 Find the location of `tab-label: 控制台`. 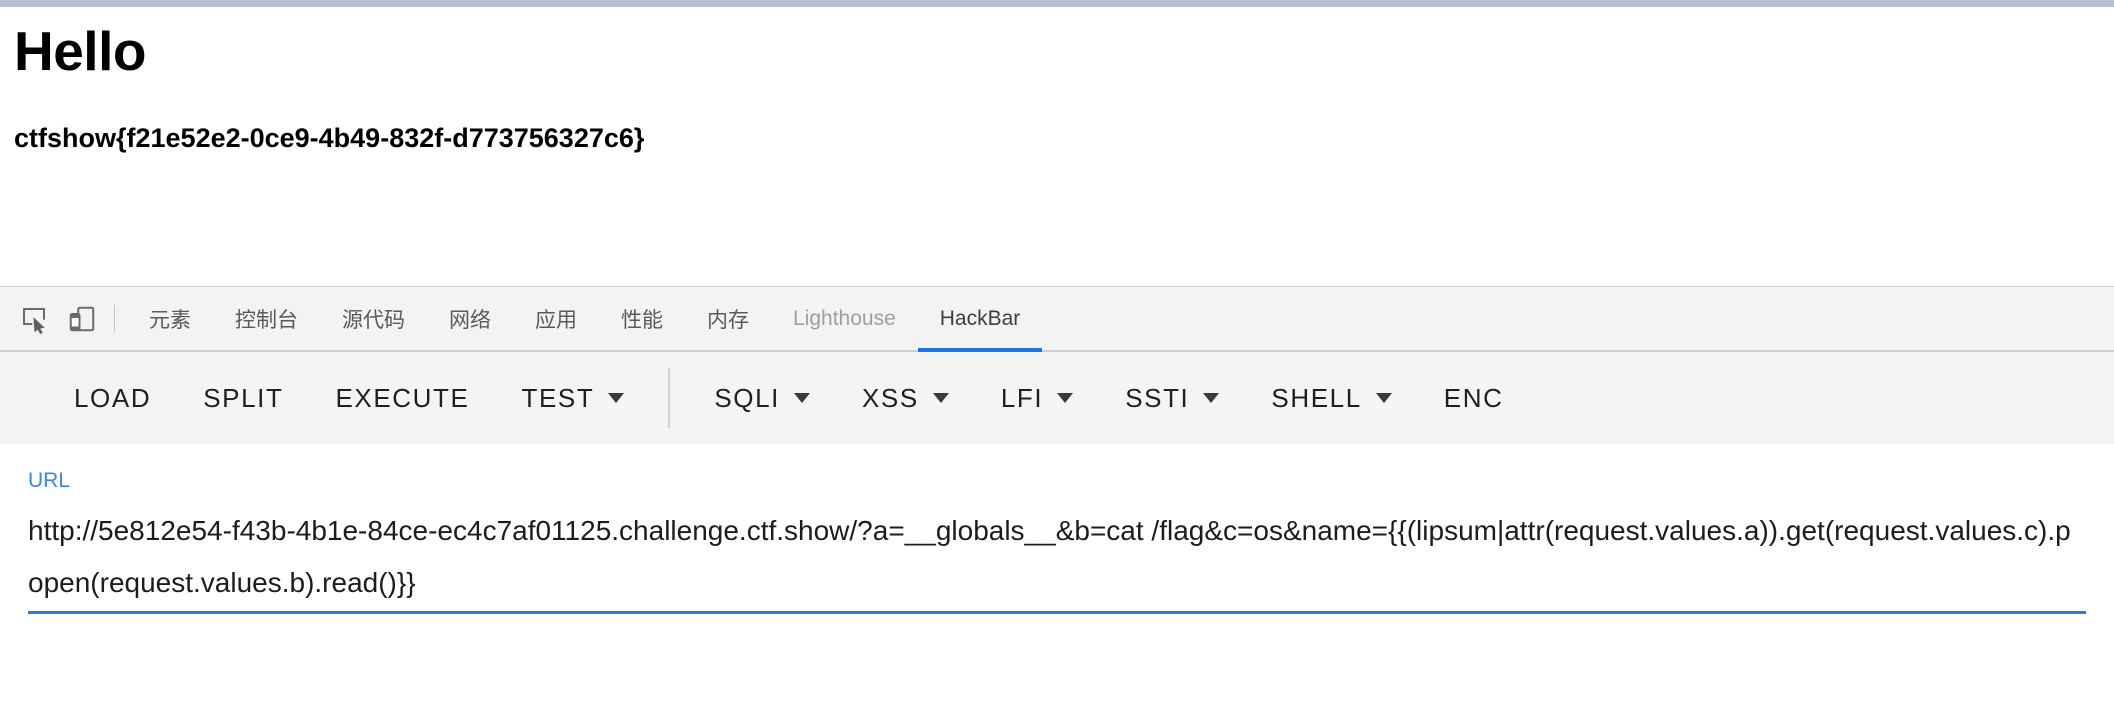

tab-label: 控制台 is located at coordinates (266, 320).